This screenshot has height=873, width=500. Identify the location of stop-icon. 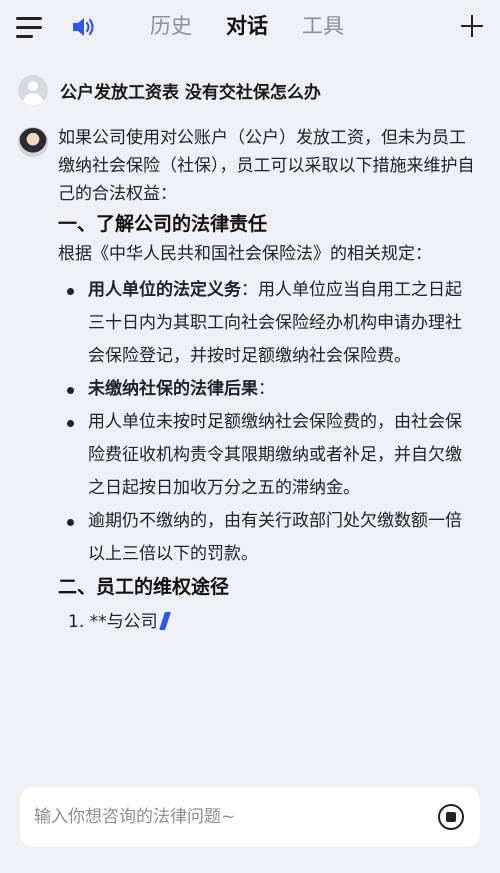
(451, 817).